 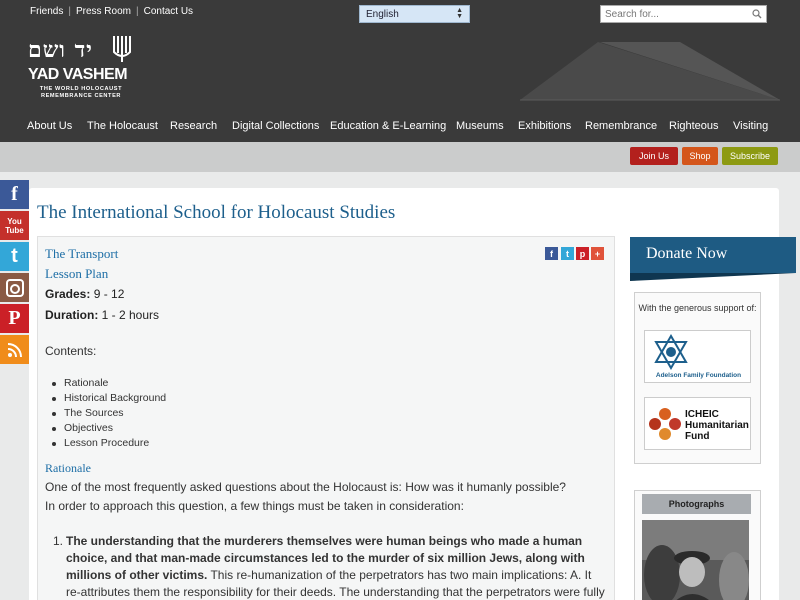 What do you see at coordinates (68, 468) in the screenshot?
I see `section-heading: Rationale` at bounding box center [68, 468].